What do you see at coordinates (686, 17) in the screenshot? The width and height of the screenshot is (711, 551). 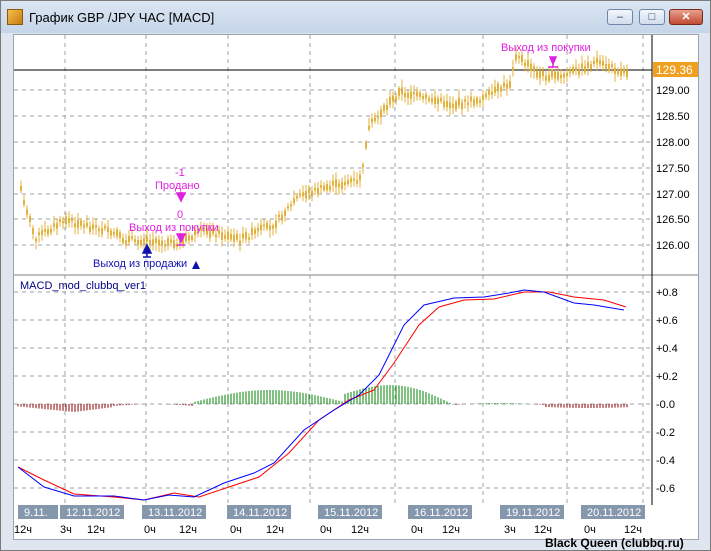 I see `close-button: ✕` at bounding box center [686, 17].